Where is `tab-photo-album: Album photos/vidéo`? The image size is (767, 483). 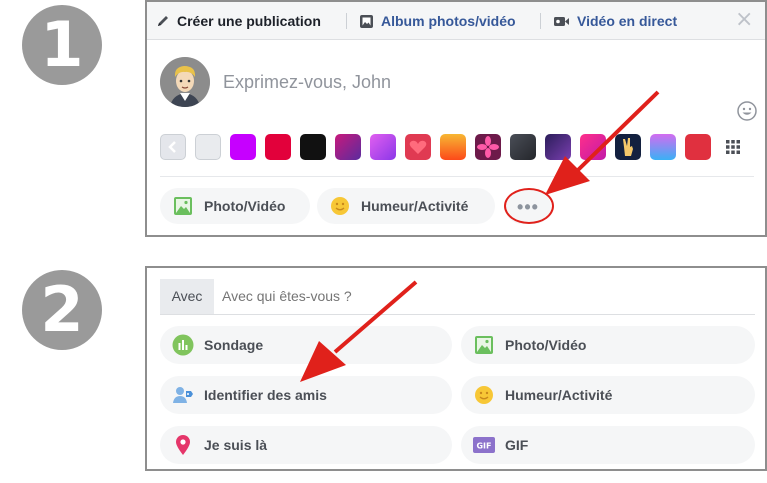 tab-photo-album: Album photos/vidéo is located at coordinates (437, 21).